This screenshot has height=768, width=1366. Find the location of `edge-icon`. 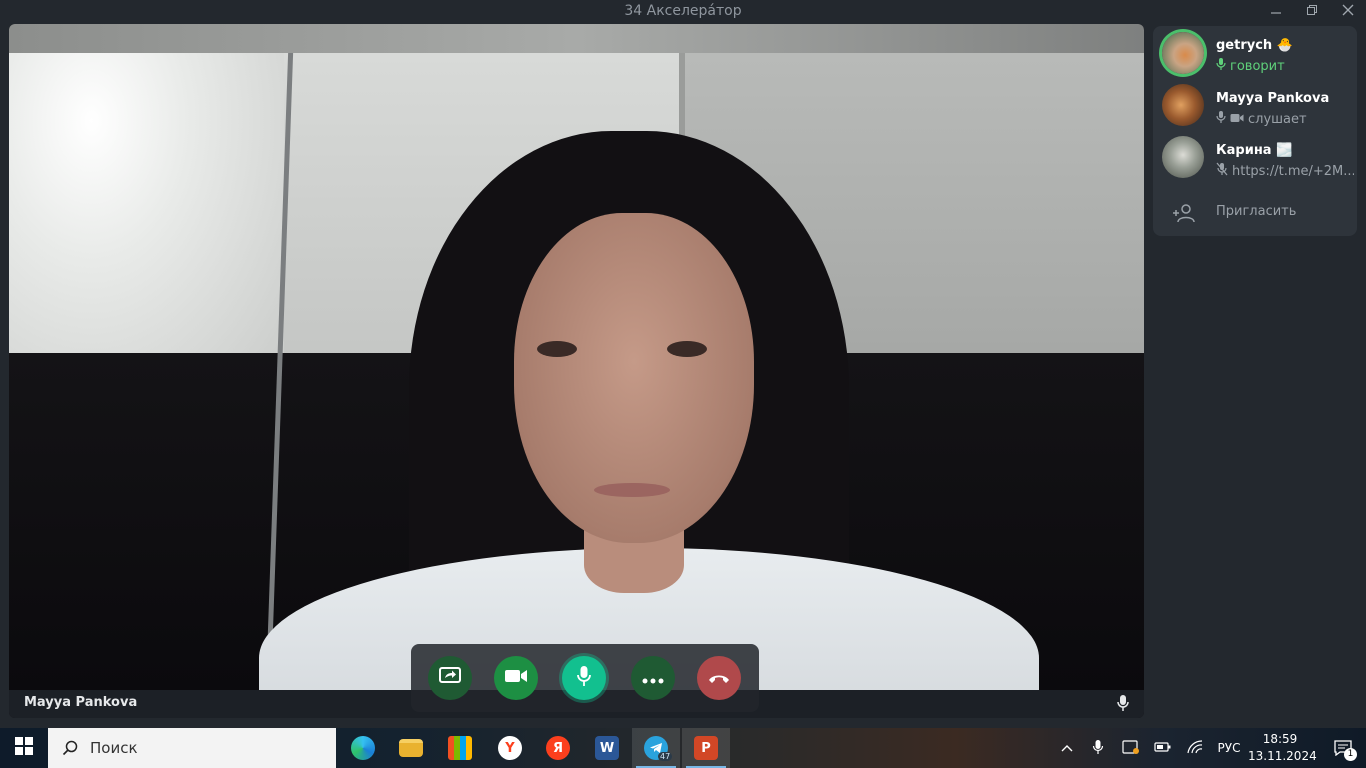

edge-icon is located at coordinates (363, 748).